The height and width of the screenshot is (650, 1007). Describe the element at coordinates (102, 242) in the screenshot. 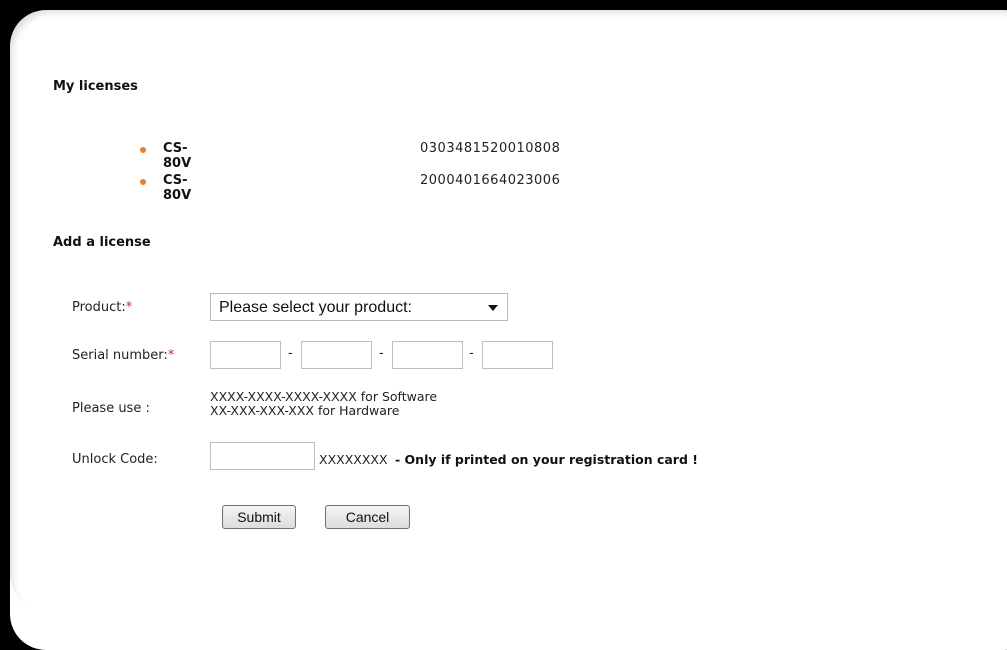

I see `add-license-heading: Add a license` at that location.